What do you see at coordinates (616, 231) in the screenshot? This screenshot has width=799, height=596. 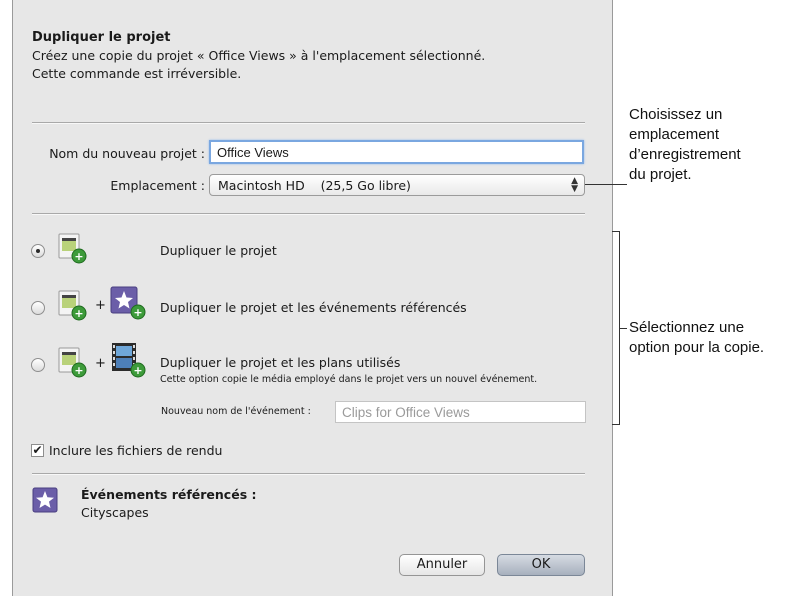 I see `callout-bracket-top` at bounding box center [616, 231].